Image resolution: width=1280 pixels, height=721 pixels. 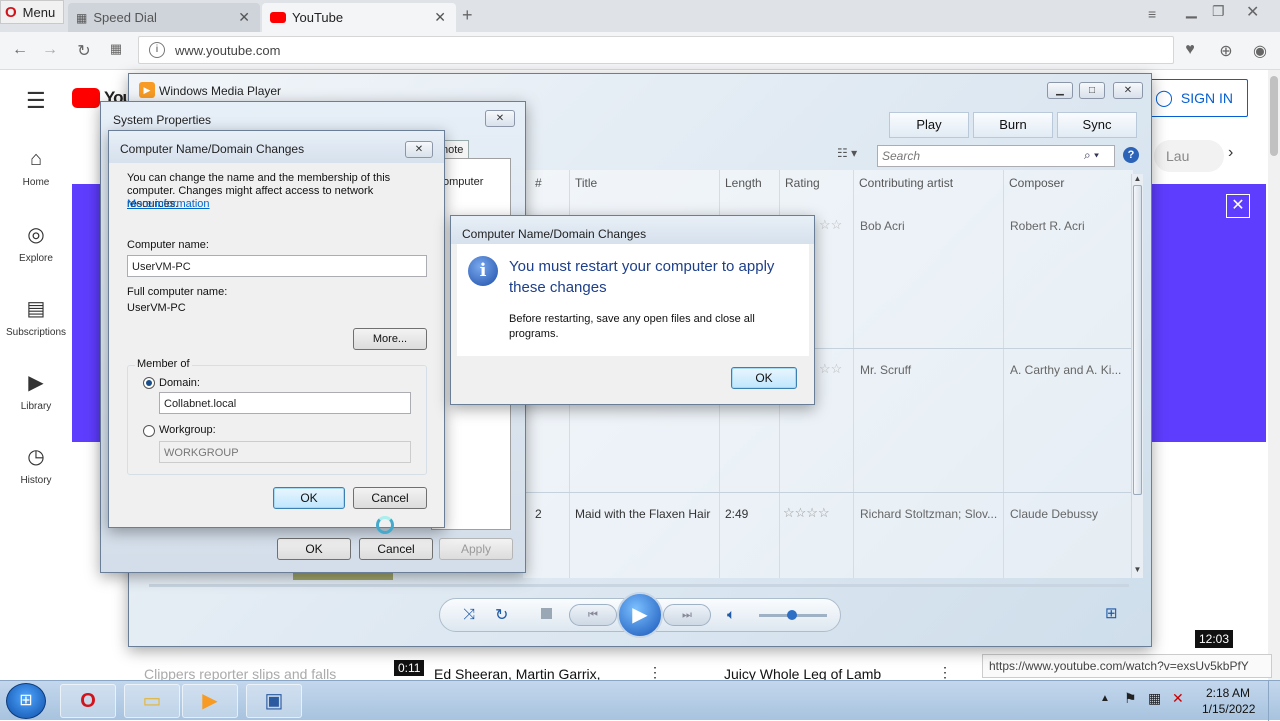 I want to click on search-input: Search ⌕ ▾, so click(x=996, y=156).